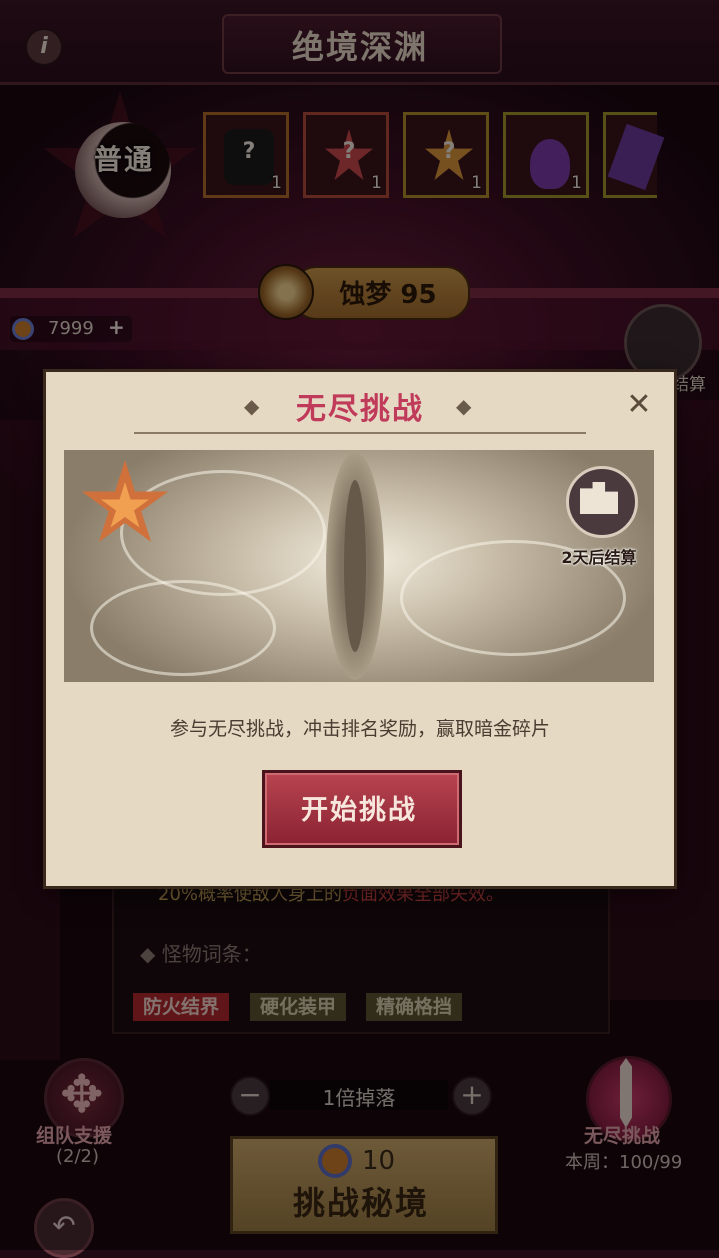 Image resolution: width=719 pixels, height=1258 pixels. Describe the element at coordinates (355, 566) in the screenshot. I see `eye-portal-core` at that location.